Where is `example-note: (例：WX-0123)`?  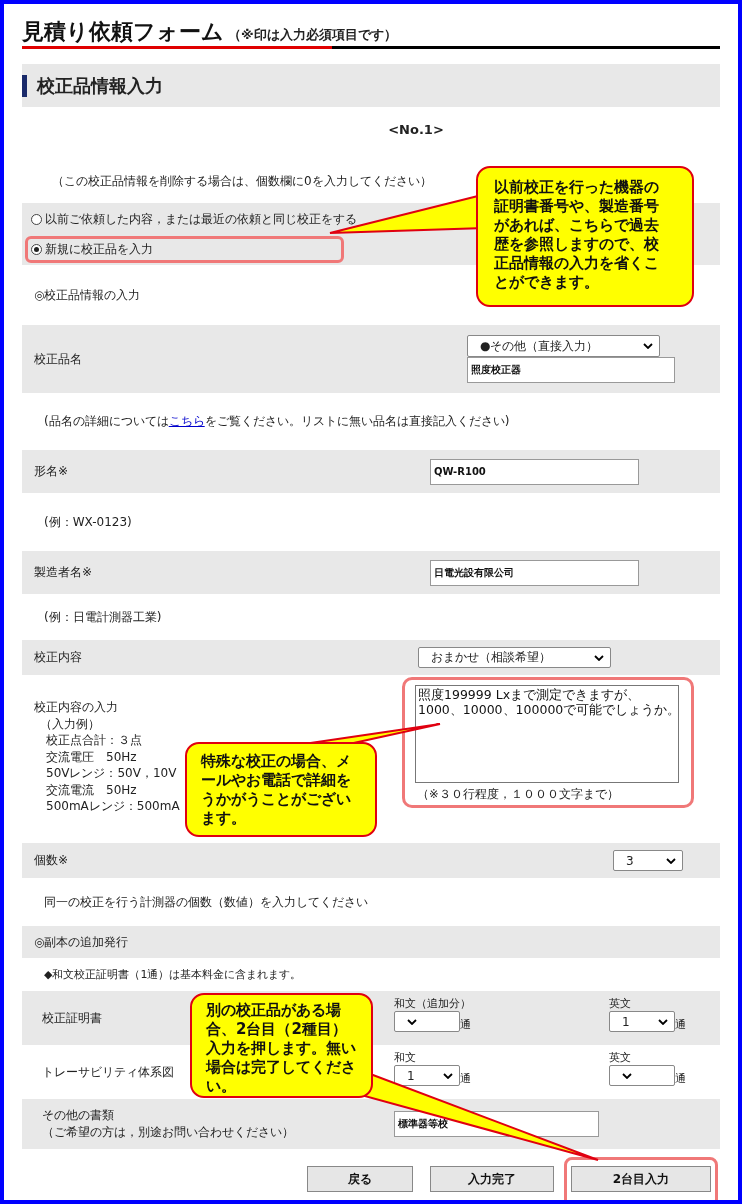 example-note: (例：WX-0123) is located at coordinates (88, 522).